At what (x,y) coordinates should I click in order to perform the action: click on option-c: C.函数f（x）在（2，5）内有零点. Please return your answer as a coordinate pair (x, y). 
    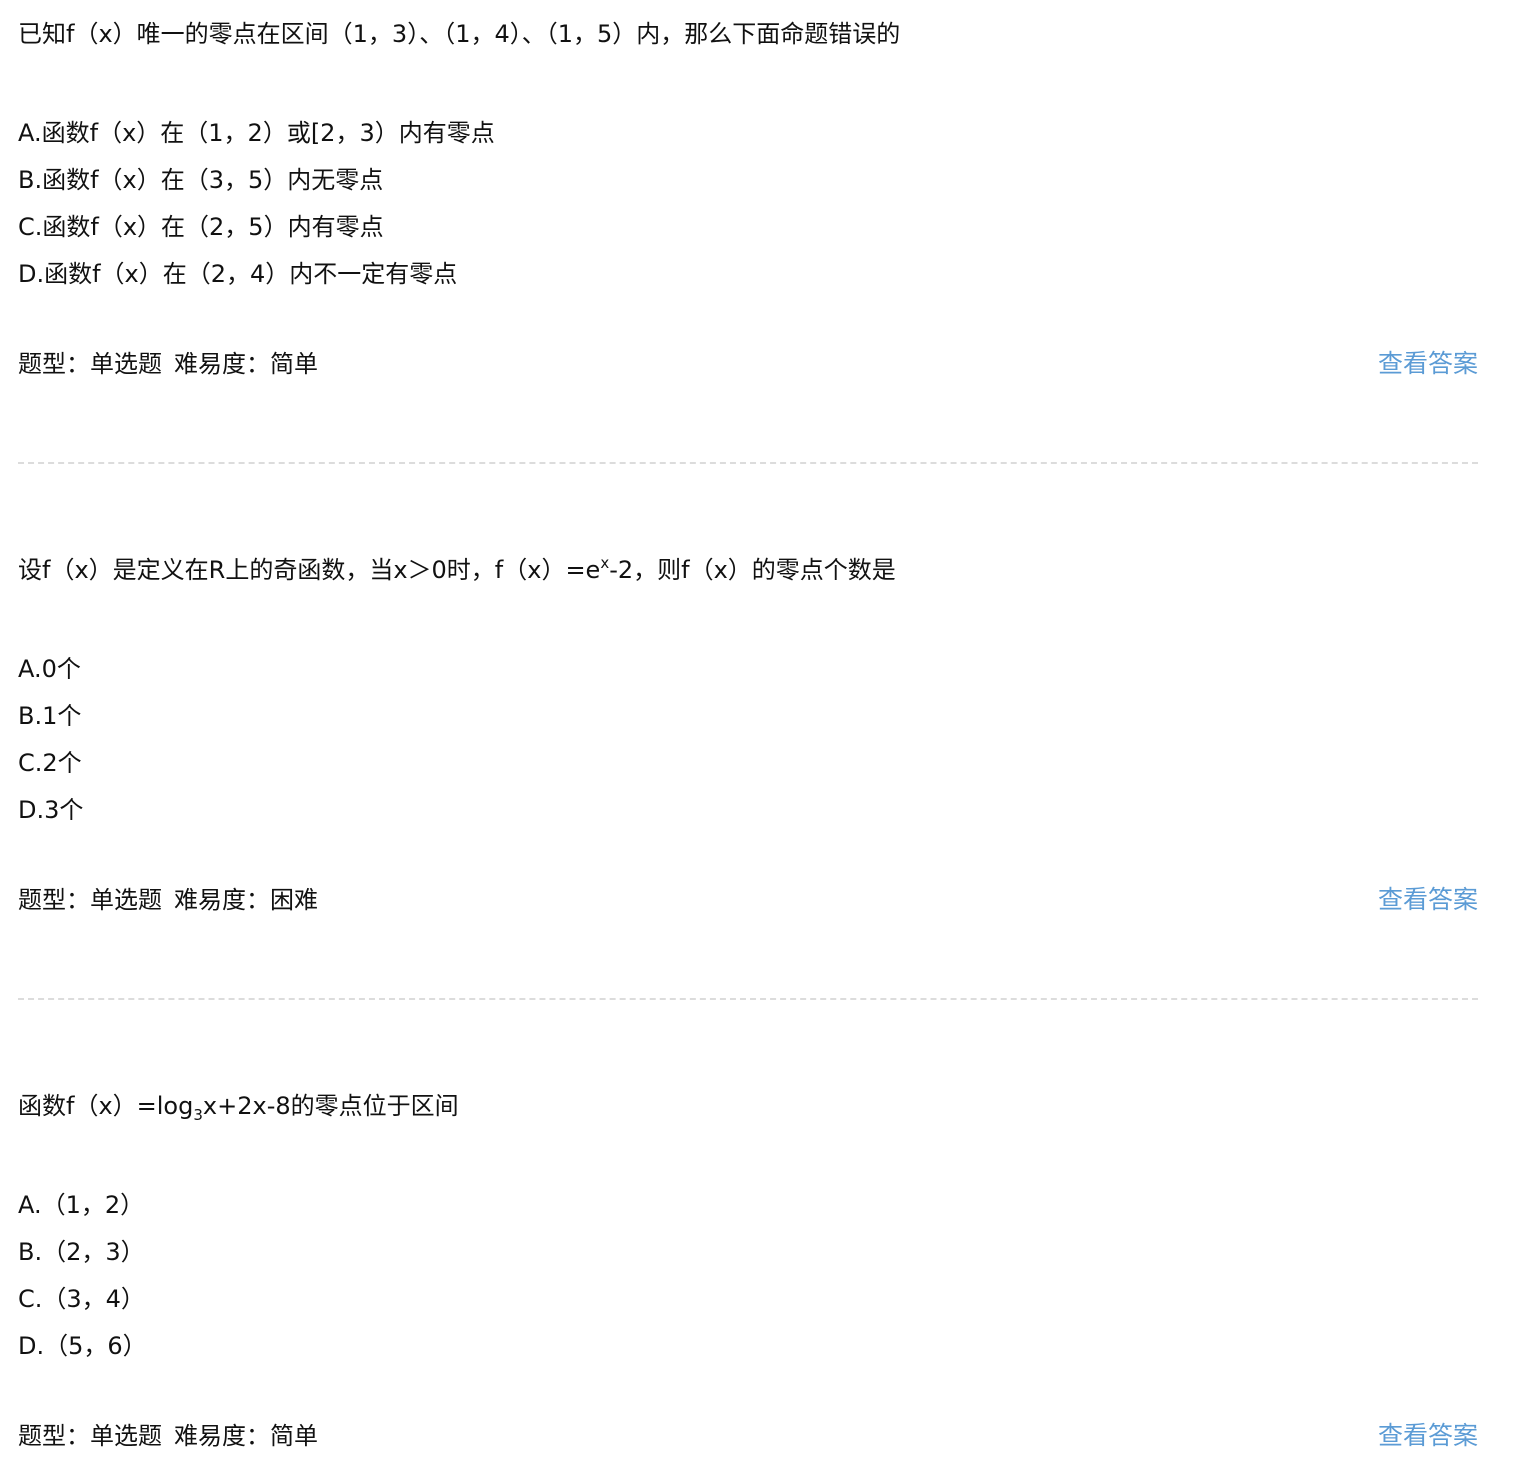
    Looking at the image, I should click on (201, 227).